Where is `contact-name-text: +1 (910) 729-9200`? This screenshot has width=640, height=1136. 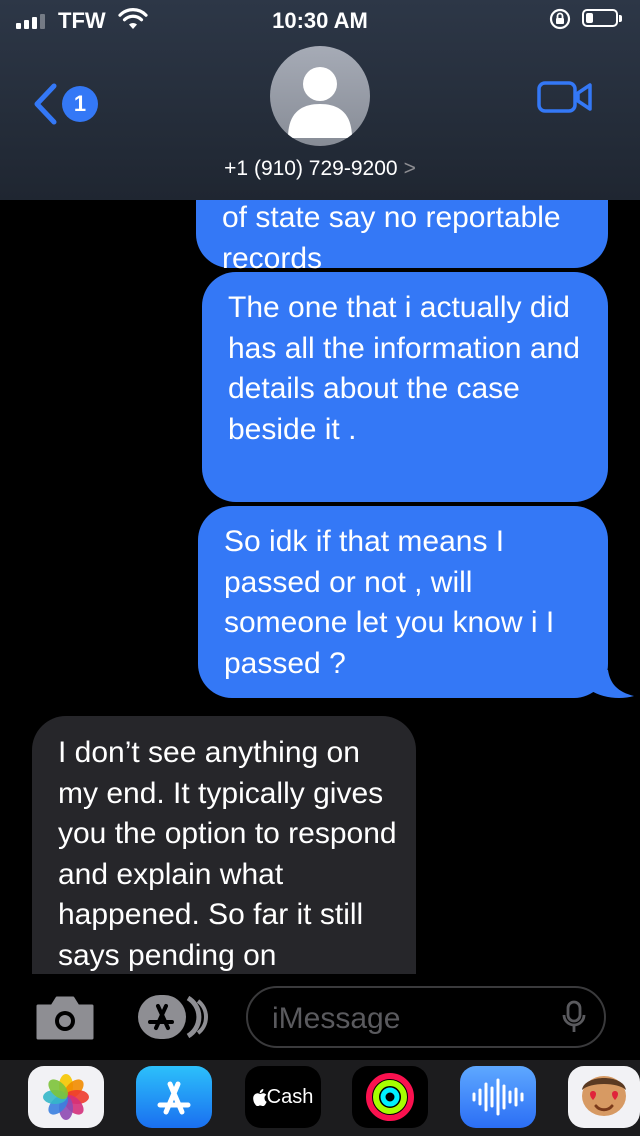 contact-name-text: +1 (910) 729-9200 is located at coordinates (311, 168).